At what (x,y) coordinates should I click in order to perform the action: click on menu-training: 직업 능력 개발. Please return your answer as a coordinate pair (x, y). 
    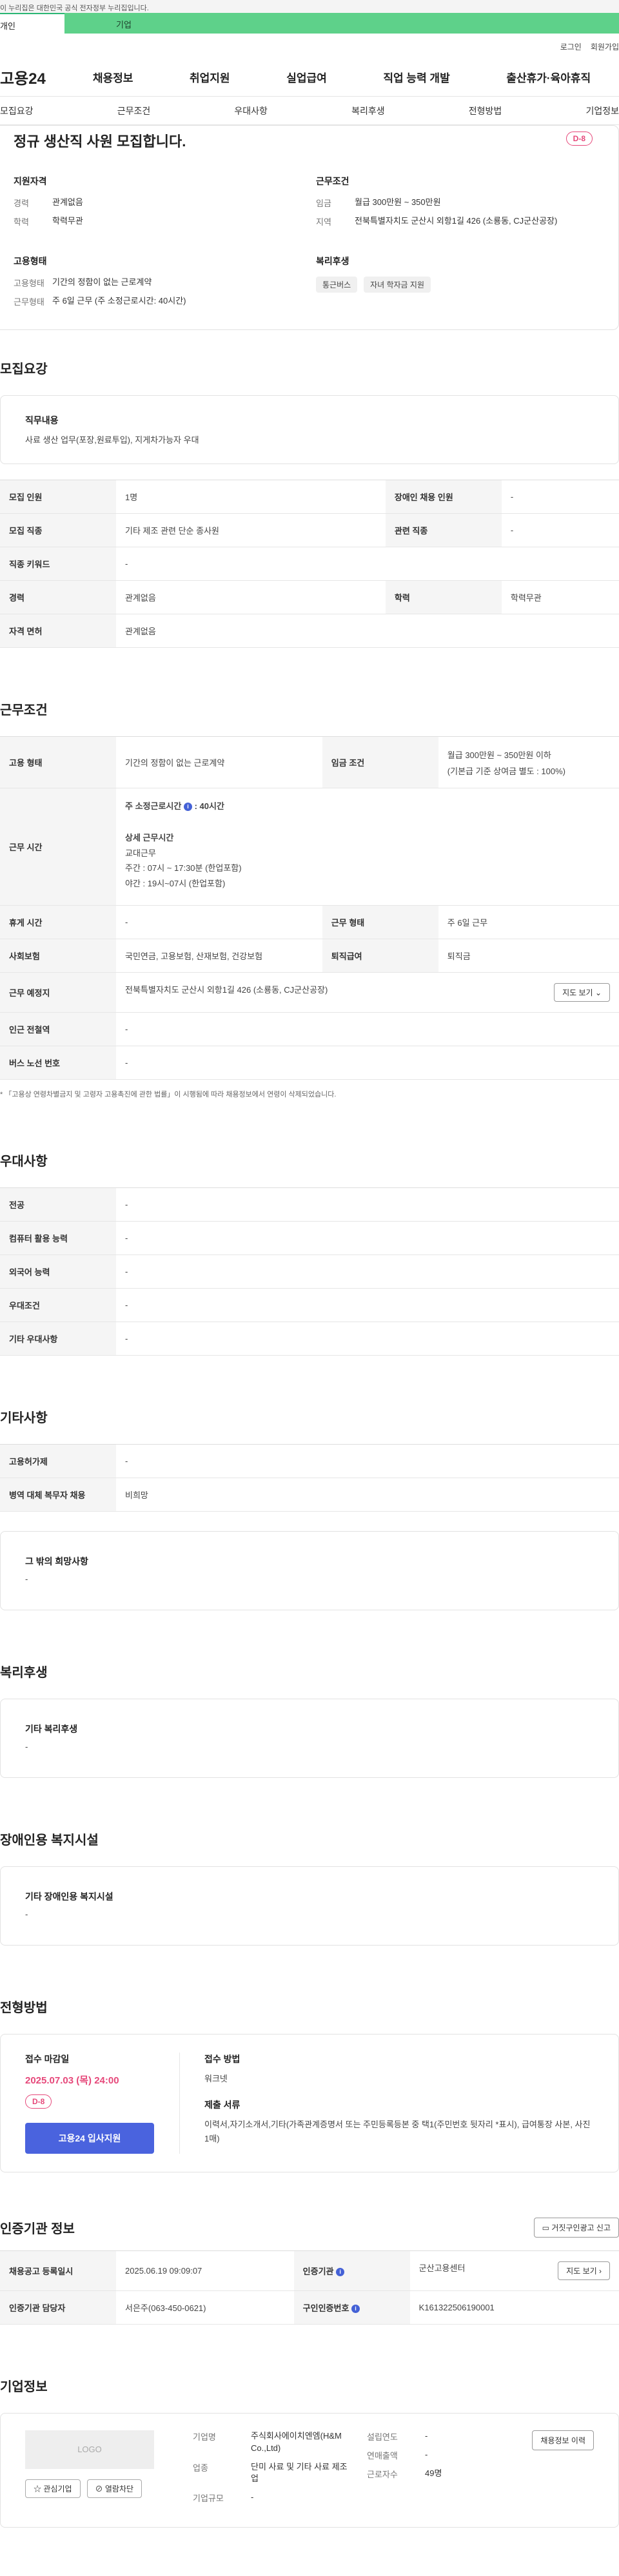
    Looking at the image, I should click on (416, 77).